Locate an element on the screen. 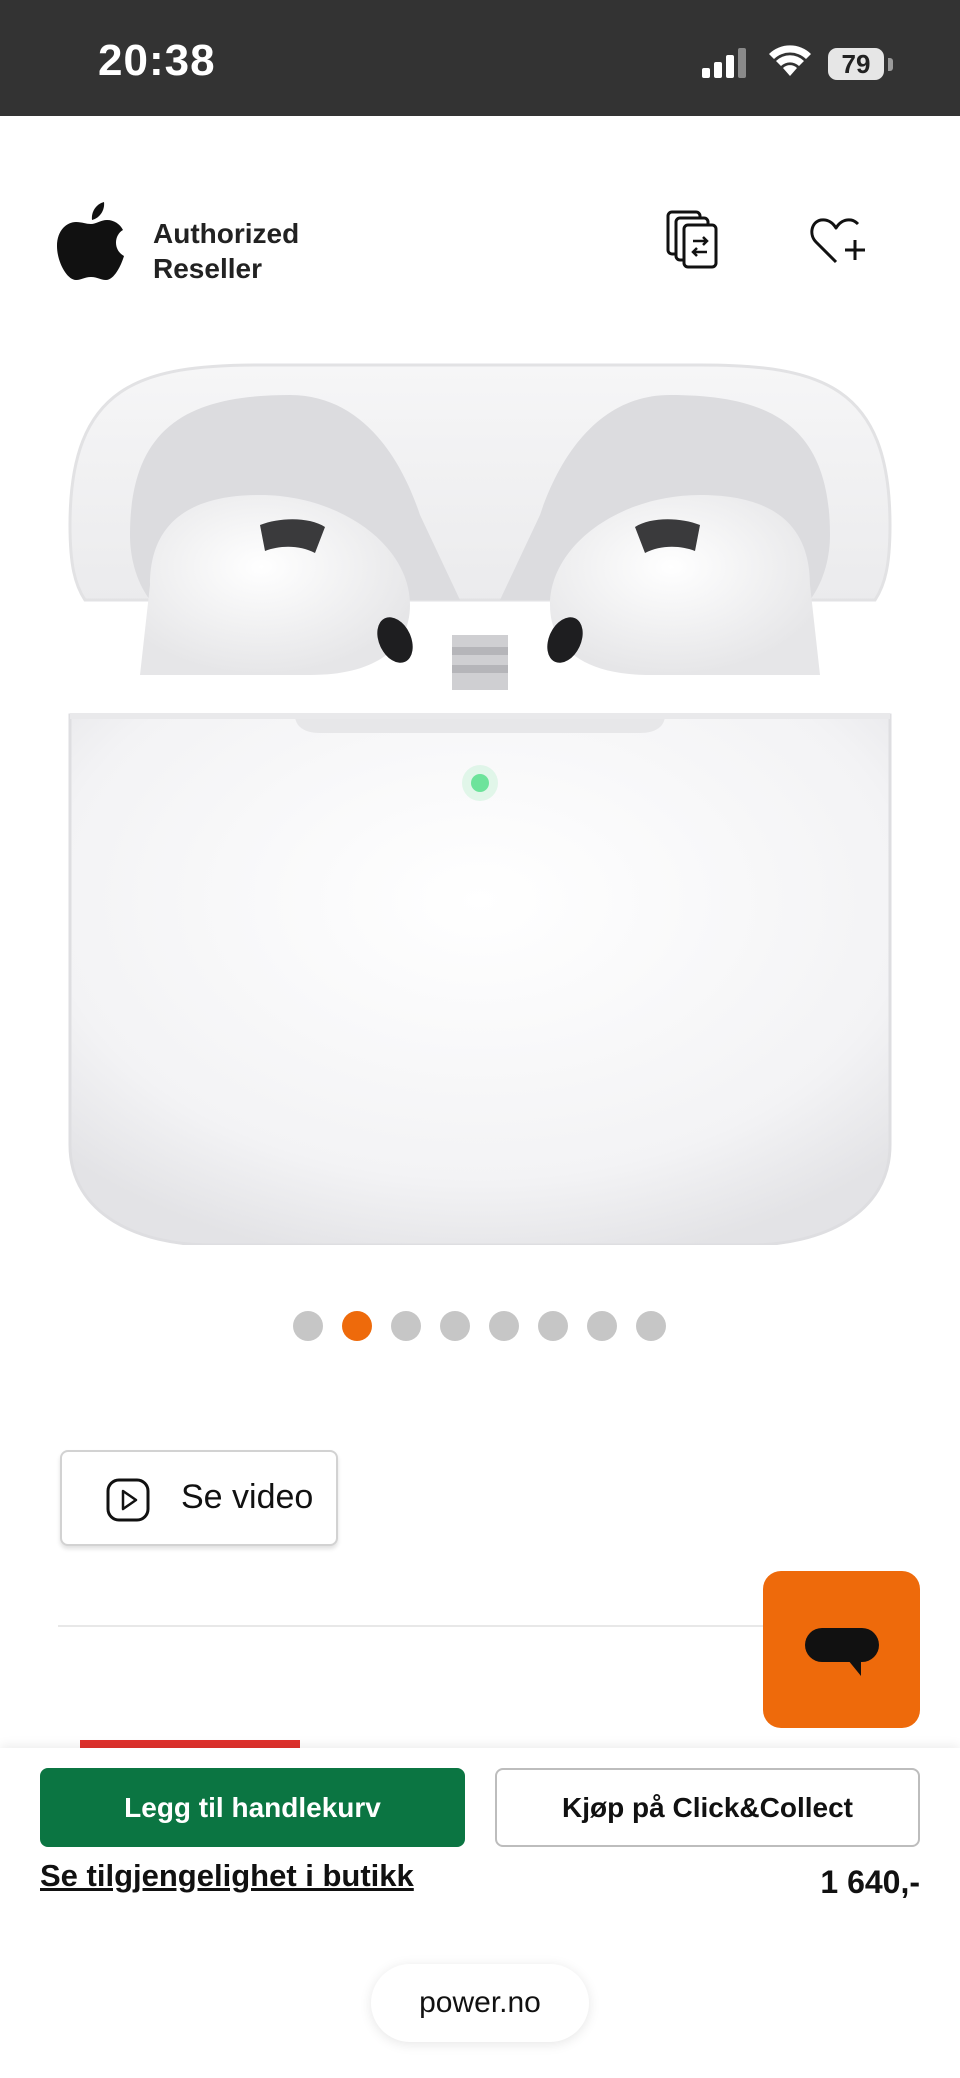 This screenshot has width=960, height=2078. status-time: 20:38 is located at coordinates (157, 60).